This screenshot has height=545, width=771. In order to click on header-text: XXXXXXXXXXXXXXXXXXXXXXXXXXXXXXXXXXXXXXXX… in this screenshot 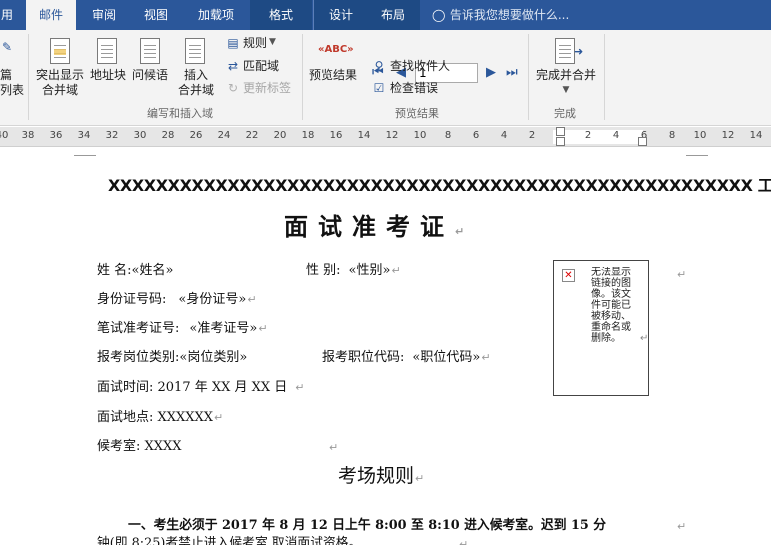, I will do `click(439, 185)`.